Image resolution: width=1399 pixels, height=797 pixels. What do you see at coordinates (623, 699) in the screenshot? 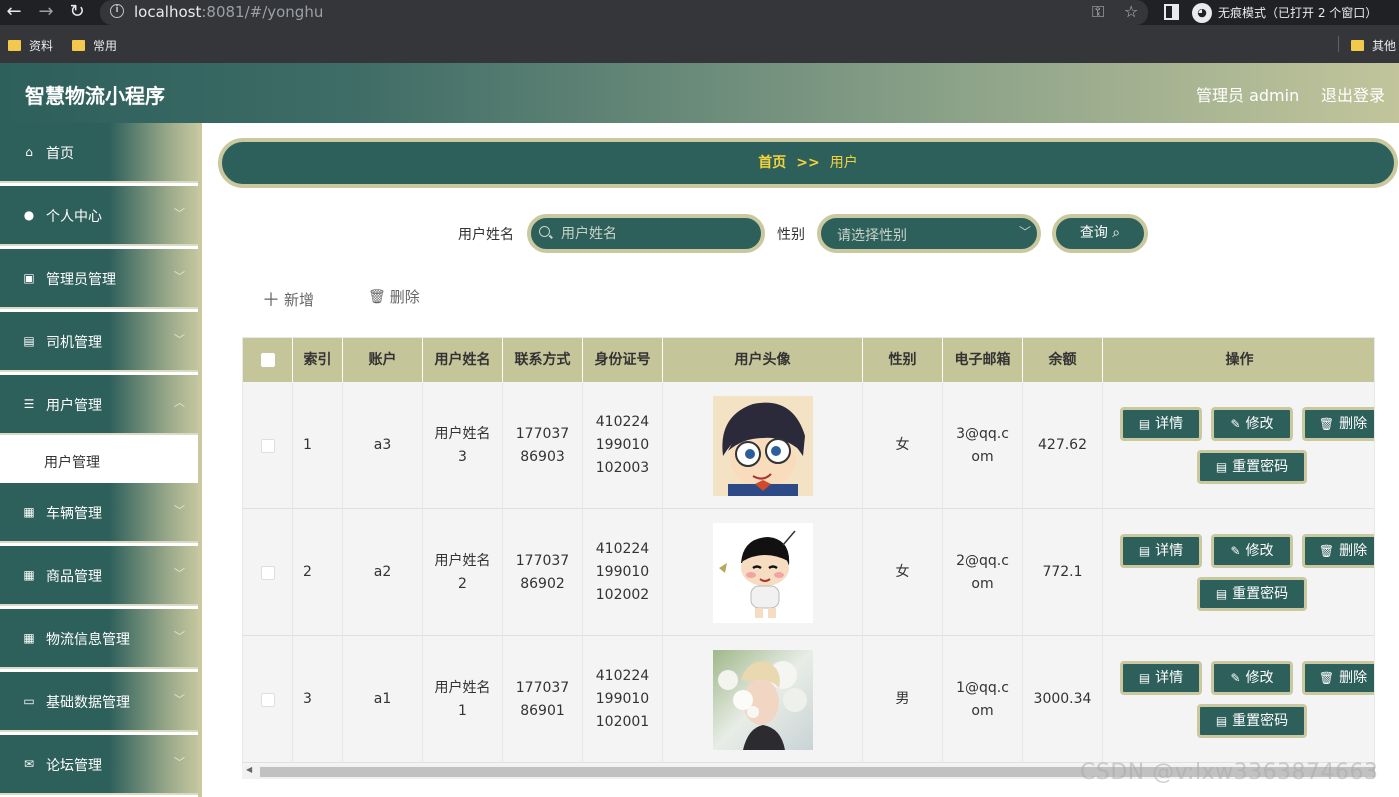
I see `cell-id-card: 410224199010102001` at bounding box center [623, 699].